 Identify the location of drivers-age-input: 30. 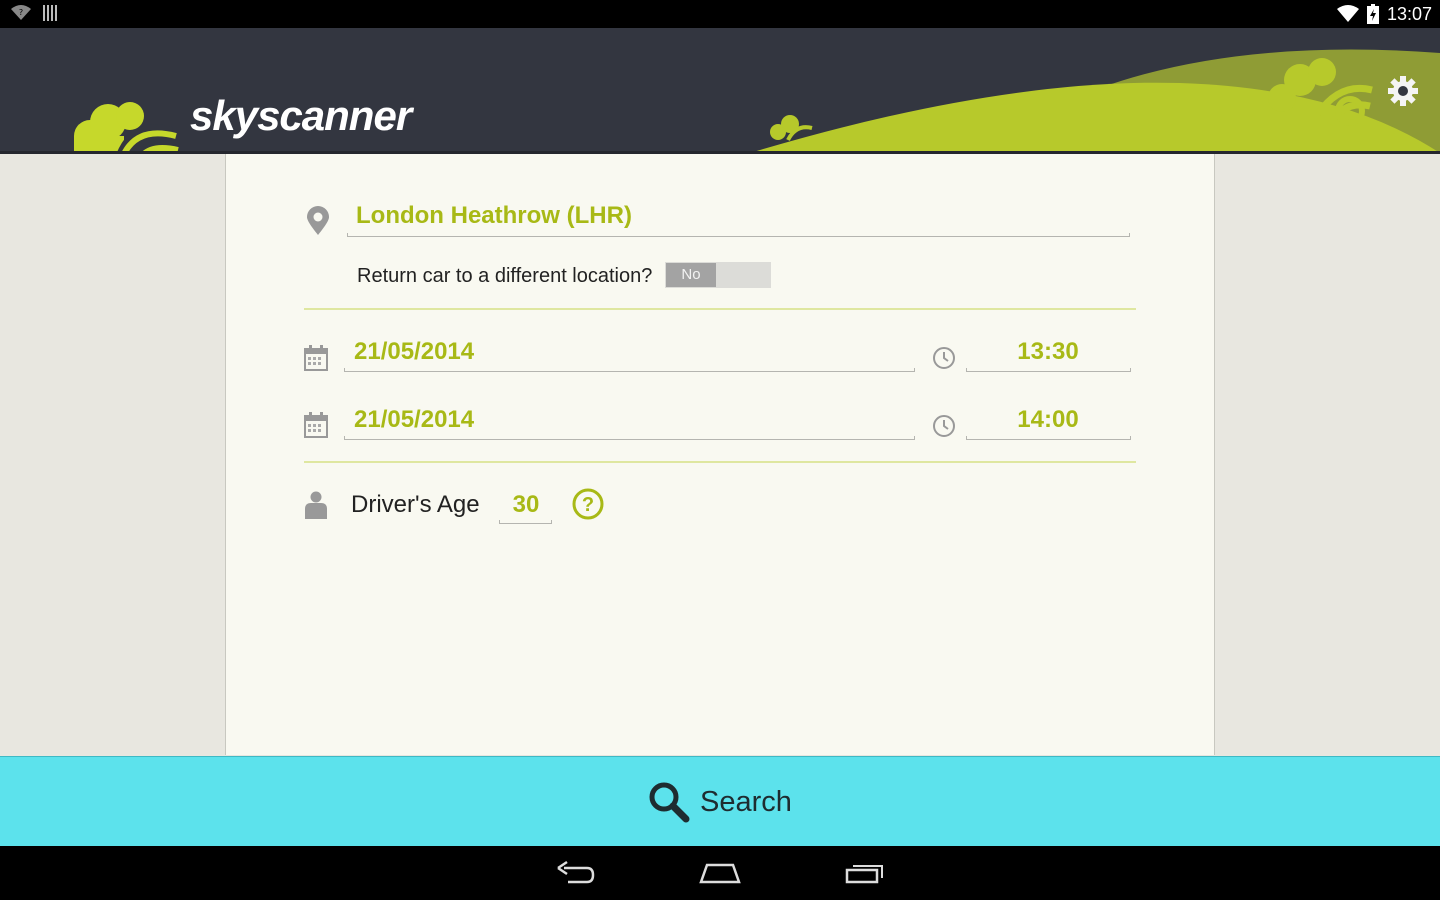
(526, 505).